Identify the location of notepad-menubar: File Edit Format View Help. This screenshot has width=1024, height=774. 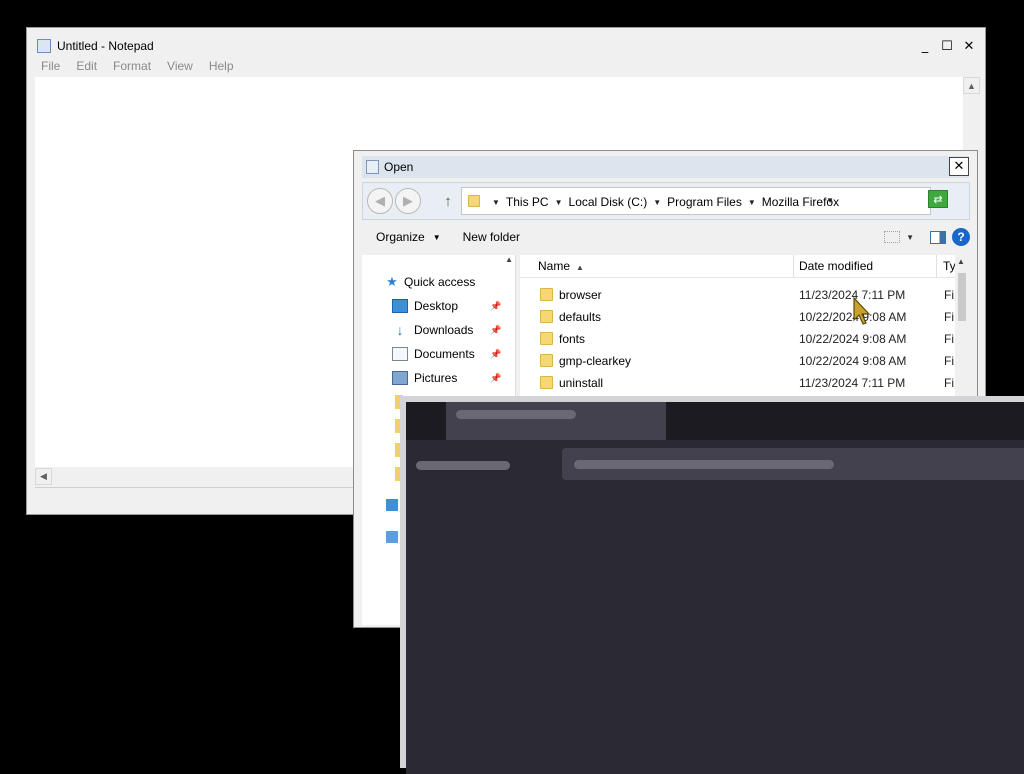
(506, 66).